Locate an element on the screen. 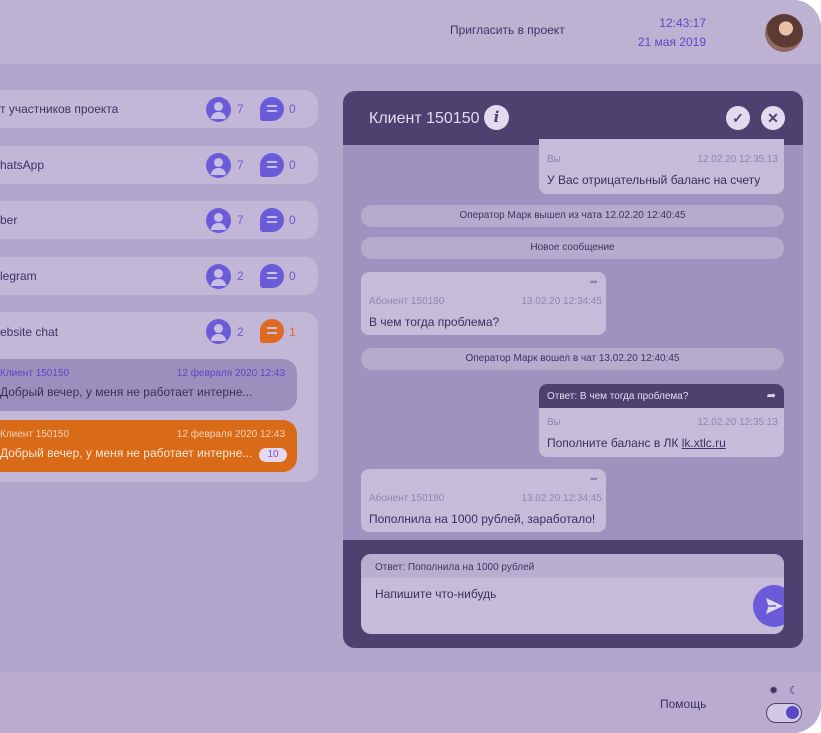 This screenshot has height=733, width=821. channel-name: ebsite chat is located at coordinates (29, 332).